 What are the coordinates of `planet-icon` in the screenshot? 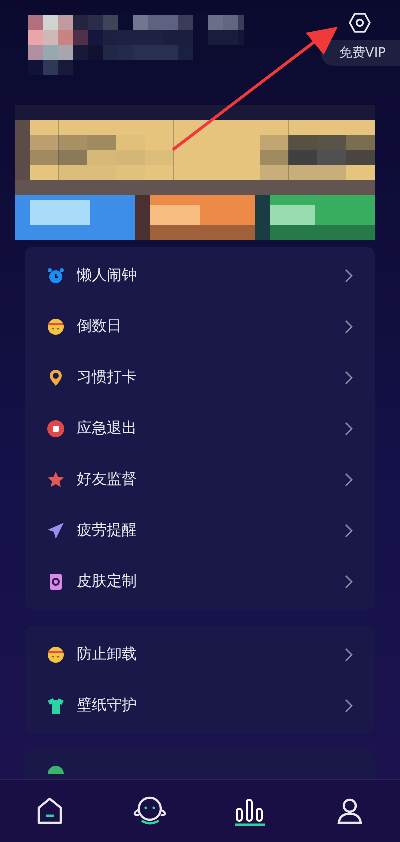 It's located at (150, 811).